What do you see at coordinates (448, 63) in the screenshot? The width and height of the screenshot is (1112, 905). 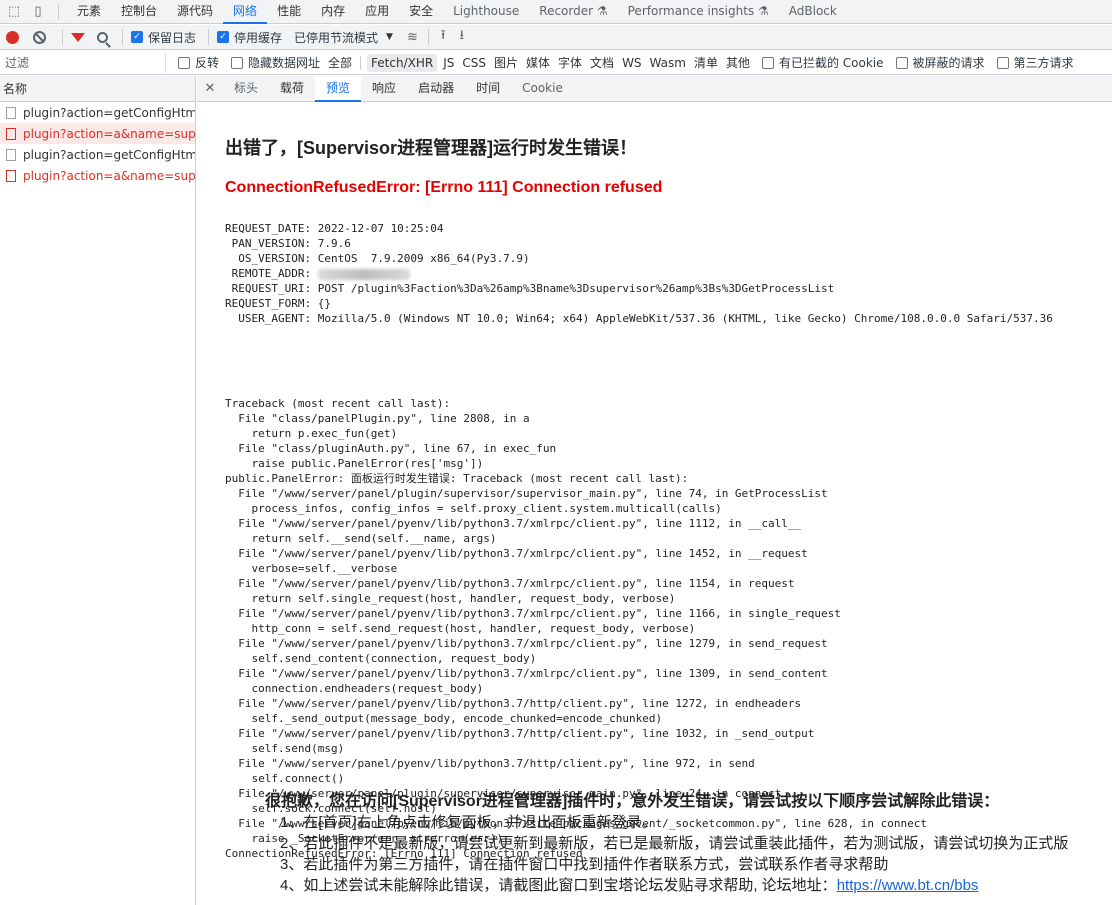 I see `filter-type-js: JS` at bounding box center [448, 63].